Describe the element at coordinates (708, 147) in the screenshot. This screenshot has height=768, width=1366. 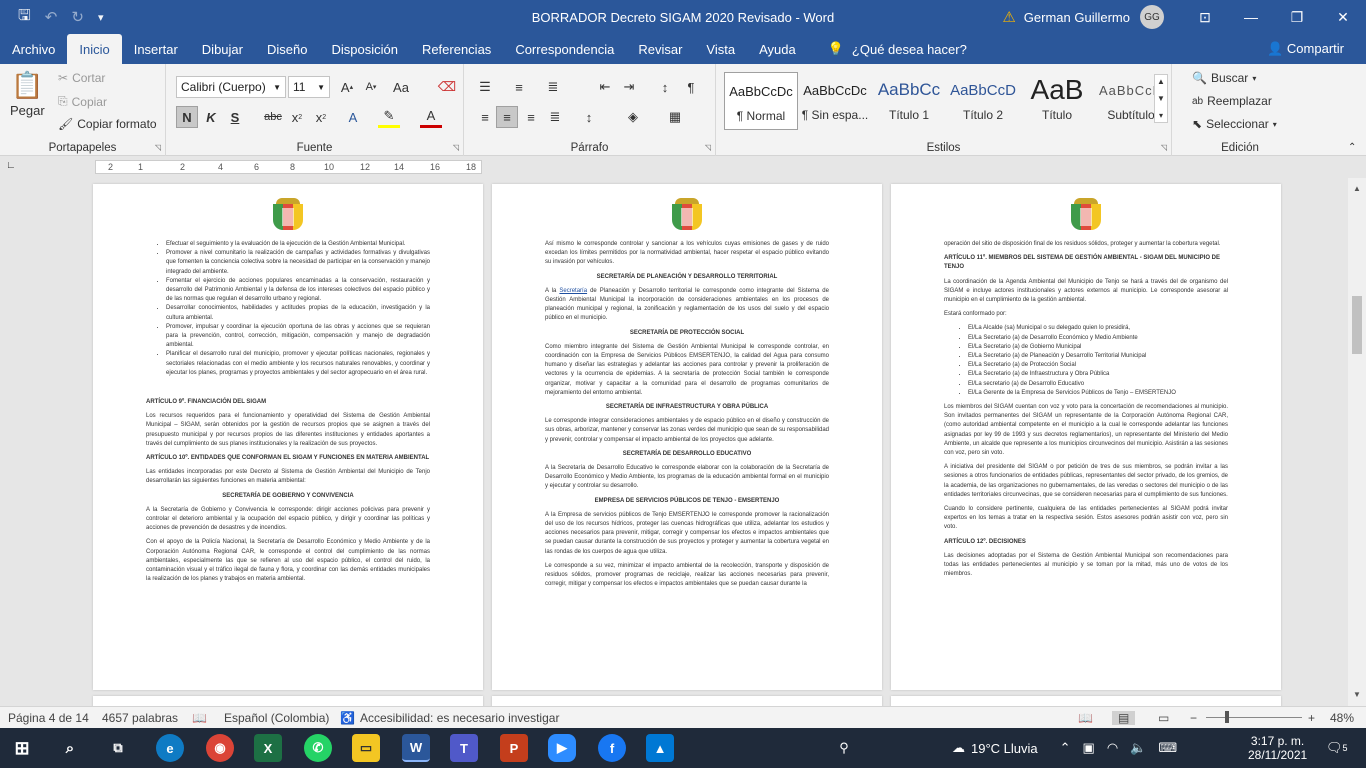
I see `paragraph-launcher-icon: ◹` at that location.